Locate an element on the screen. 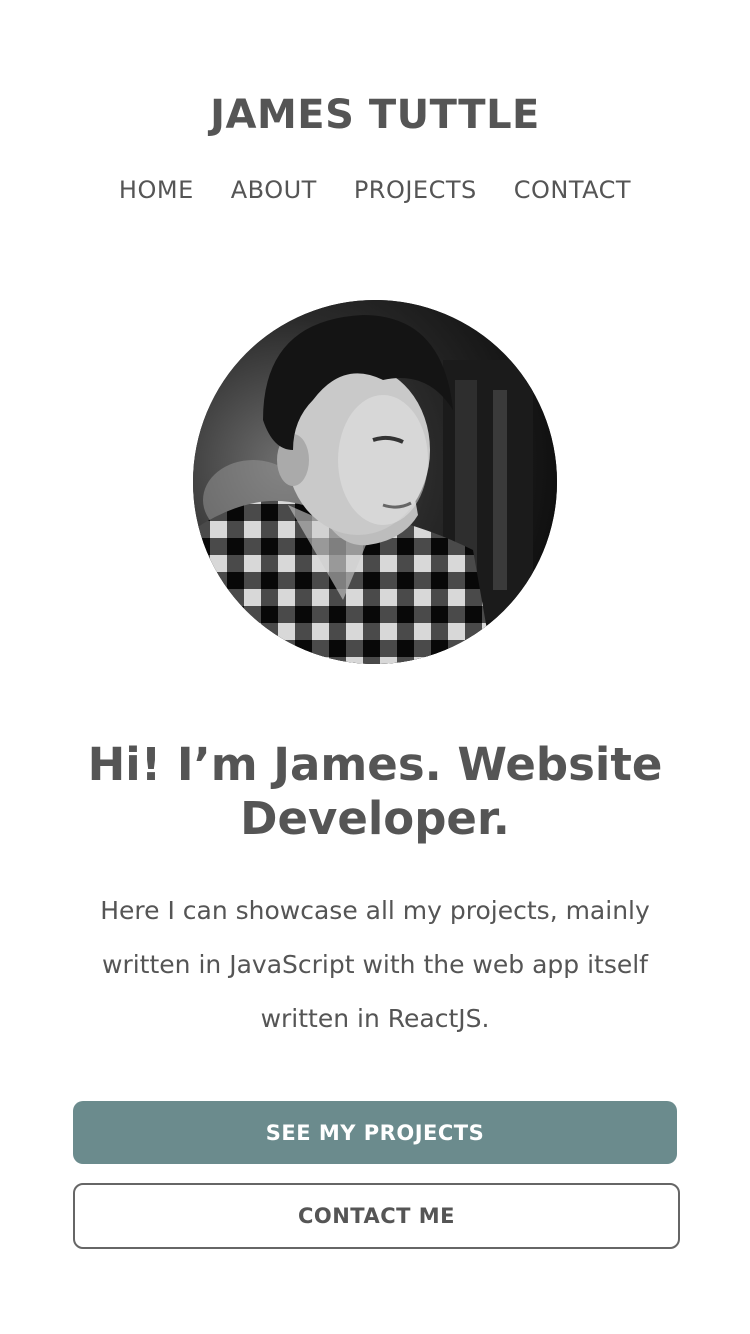 The image size is (750, 1334). hero-headline-line2: Developer. is located at coordinates (375, 818).